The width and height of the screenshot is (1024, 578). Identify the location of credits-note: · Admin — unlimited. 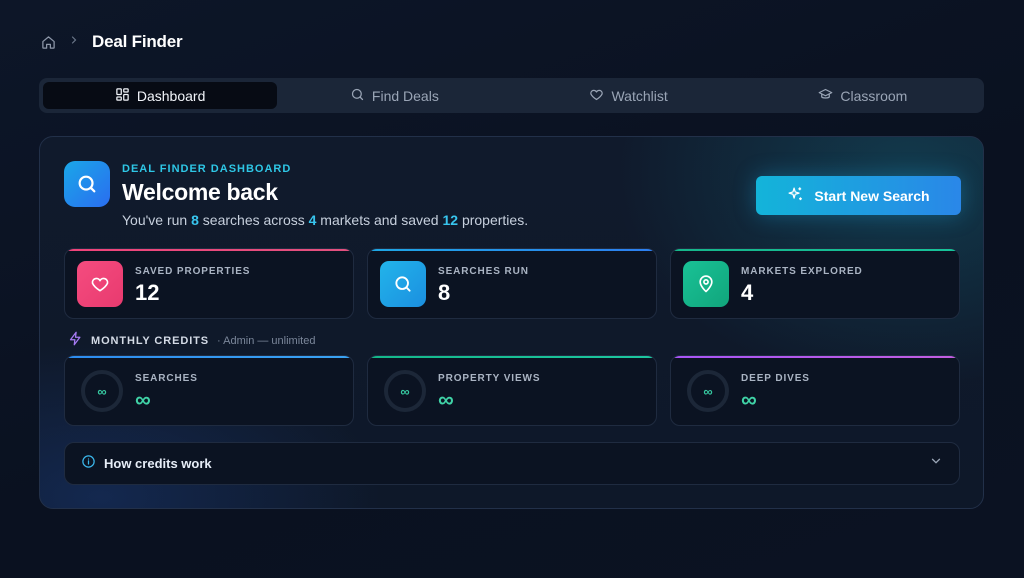
(266, 341).